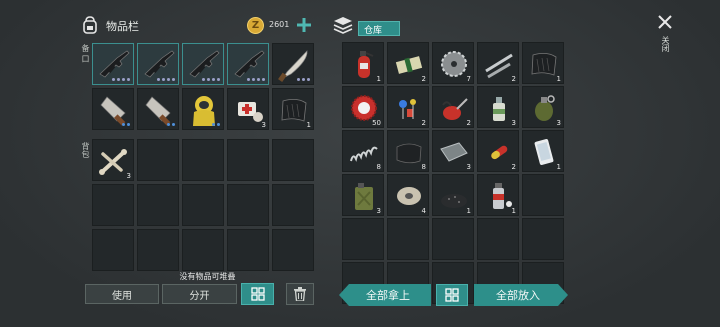 The image size is (720, 327). I want to click on plus-icon, so click(304, 25).